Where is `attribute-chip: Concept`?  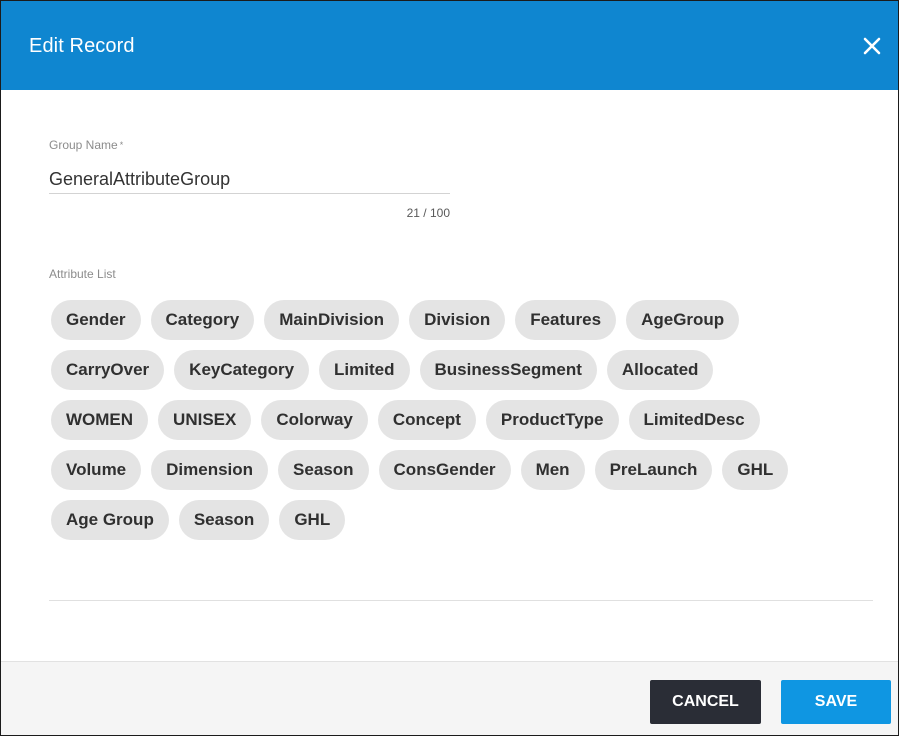
attribute-chip: Concept is located at coordinates (426, 420).